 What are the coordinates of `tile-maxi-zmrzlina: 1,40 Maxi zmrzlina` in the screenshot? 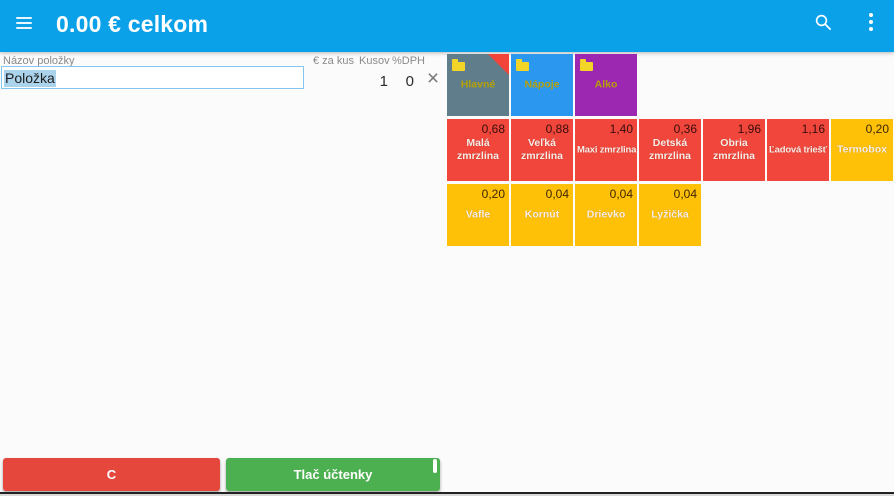 It's located at (606, 150).